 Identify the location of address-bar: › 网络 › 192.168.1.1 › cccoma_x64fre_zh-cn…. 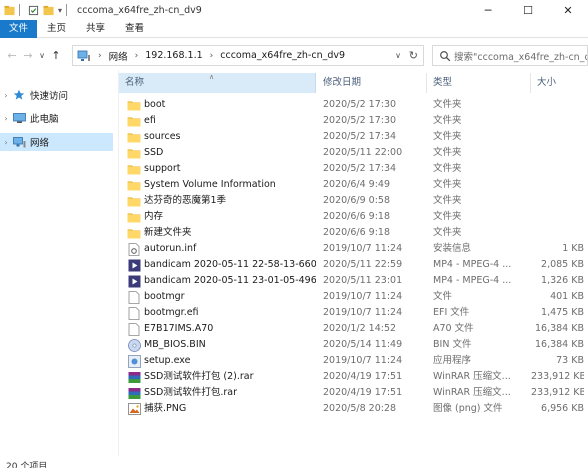
(248, 55).